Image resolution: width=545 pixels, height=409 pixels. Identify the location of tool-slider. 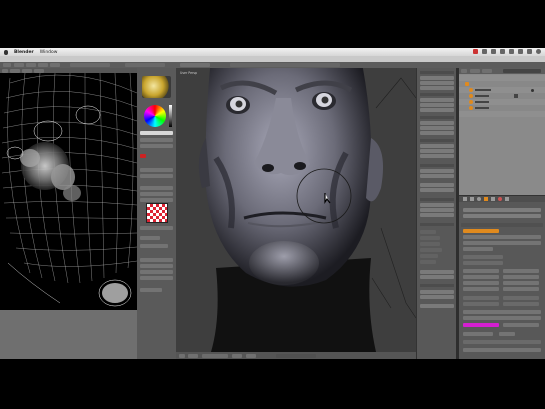
(156, 140).